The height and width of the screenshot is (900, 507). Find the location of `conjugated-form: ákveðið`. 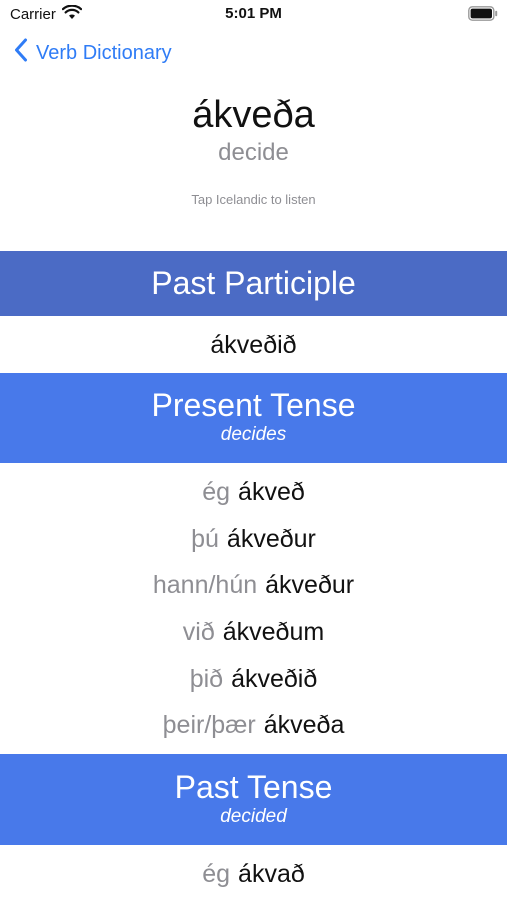

conjugated-form: ákveðið is located at coordinates (274, 679).